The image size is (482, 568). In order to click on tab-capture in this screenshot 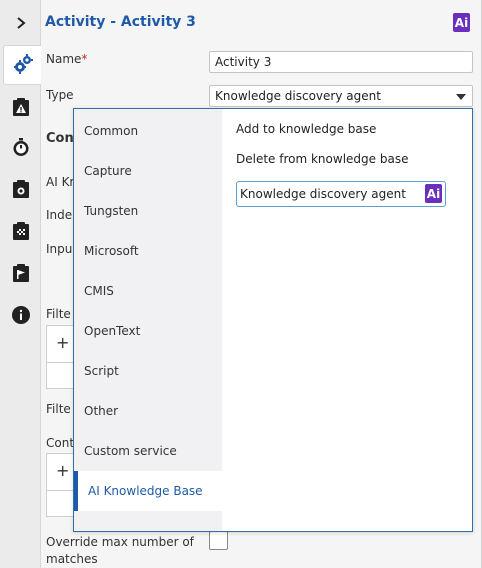, I will do `click(20, 190)`.